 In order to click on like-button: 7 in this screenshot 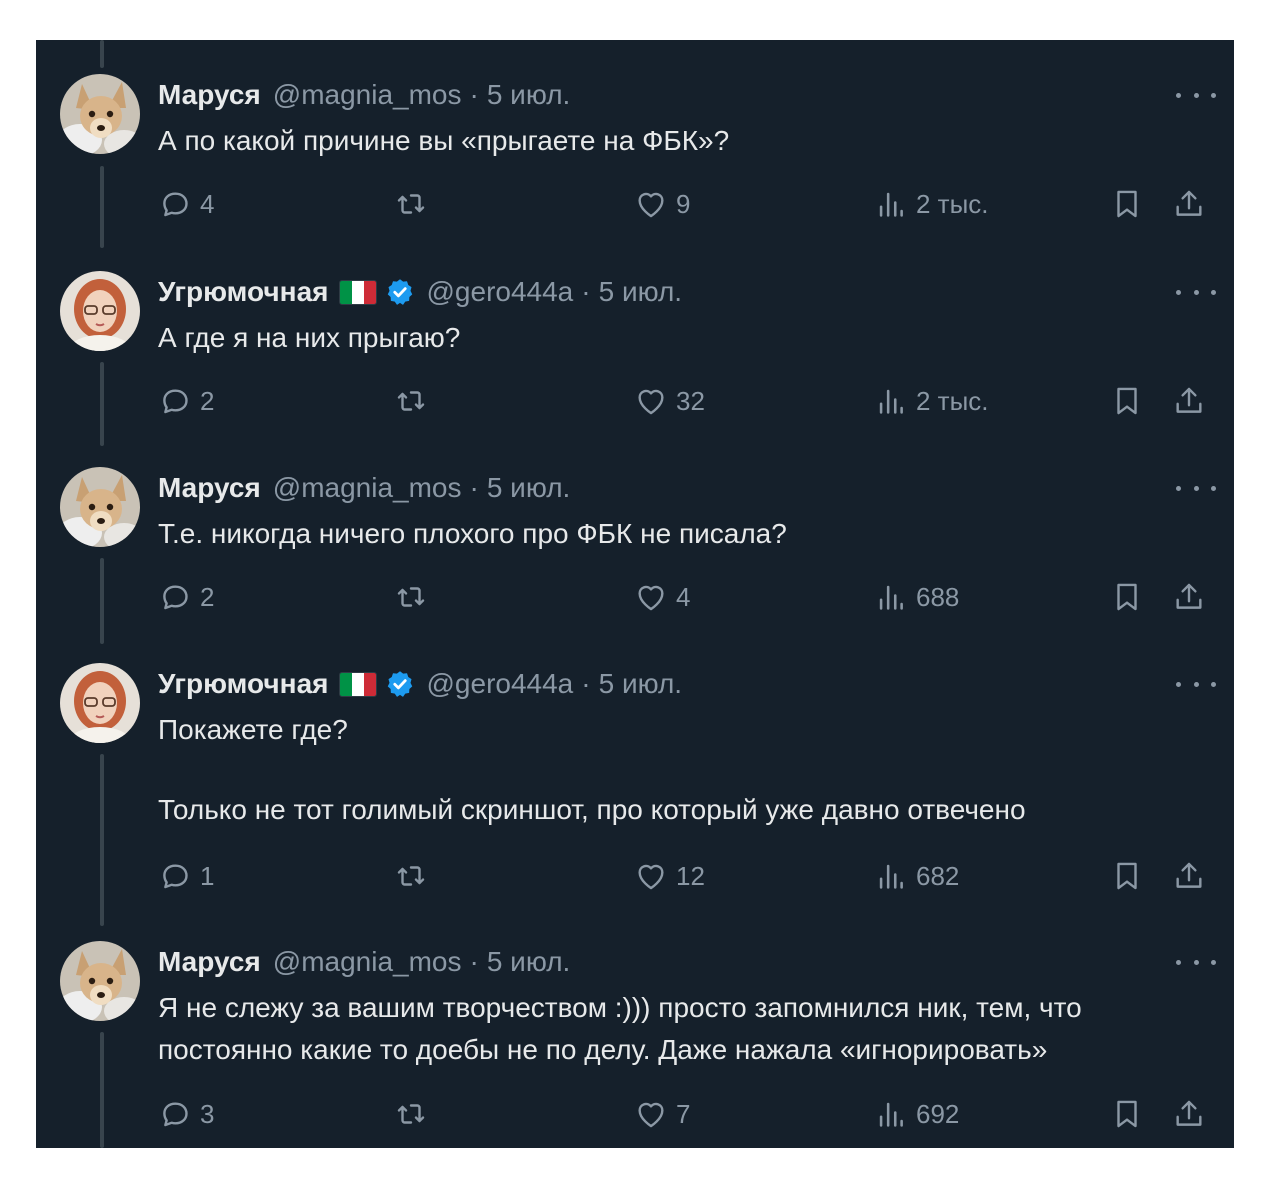, I will do `click(662, 1114)`.